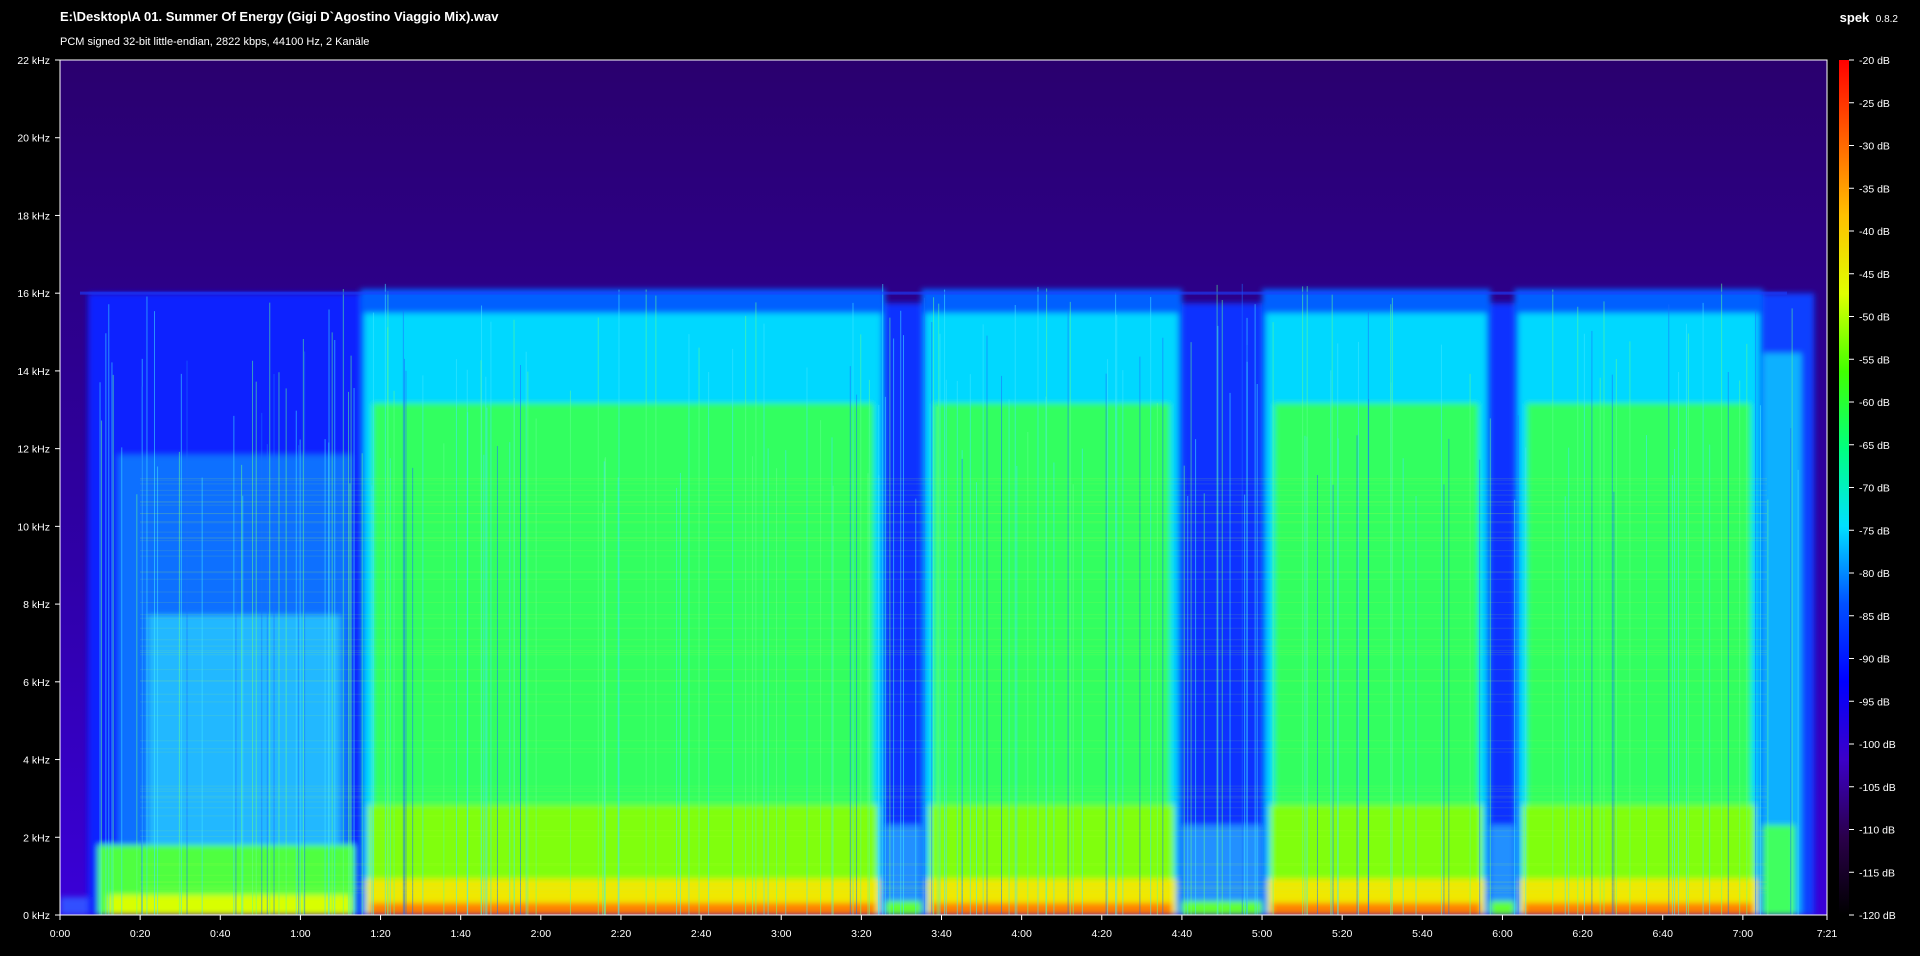 Image resolution: width=1920 pixels, height=956 pixels. Describe the element at coordinates (1874, 360) in the screenshot. I see `db-tick-label: -55 dB` at that location.